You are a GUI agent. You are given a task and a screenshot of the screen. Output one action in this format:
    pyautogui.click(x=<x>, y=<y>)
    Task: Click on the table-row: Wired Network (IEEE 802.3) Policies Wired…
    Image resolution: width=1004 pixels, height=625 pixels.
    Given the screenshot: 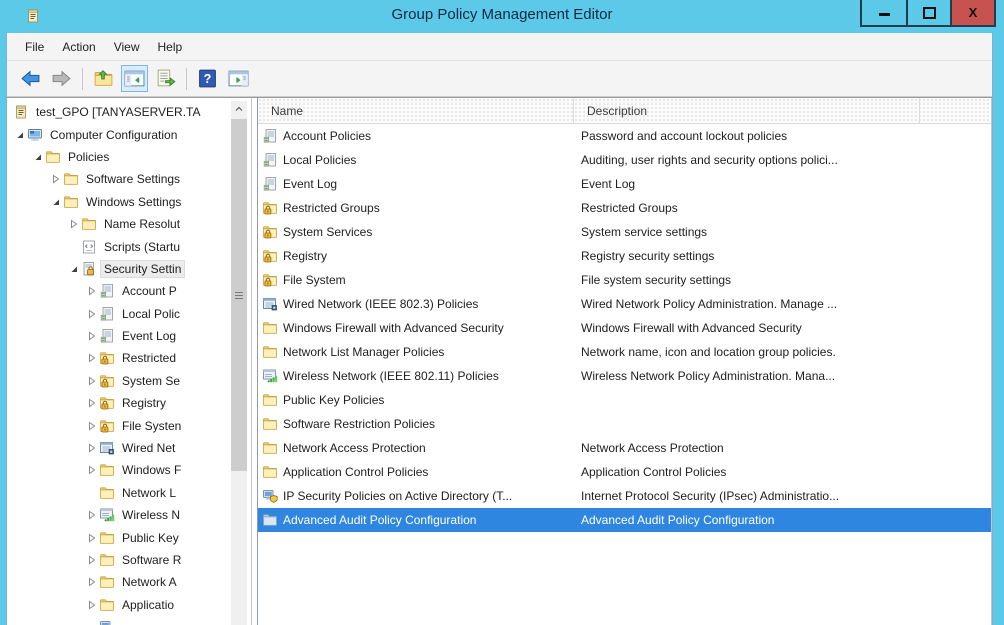 What is the action you would take?
    pyautogui.click(x=624, y=304)
    